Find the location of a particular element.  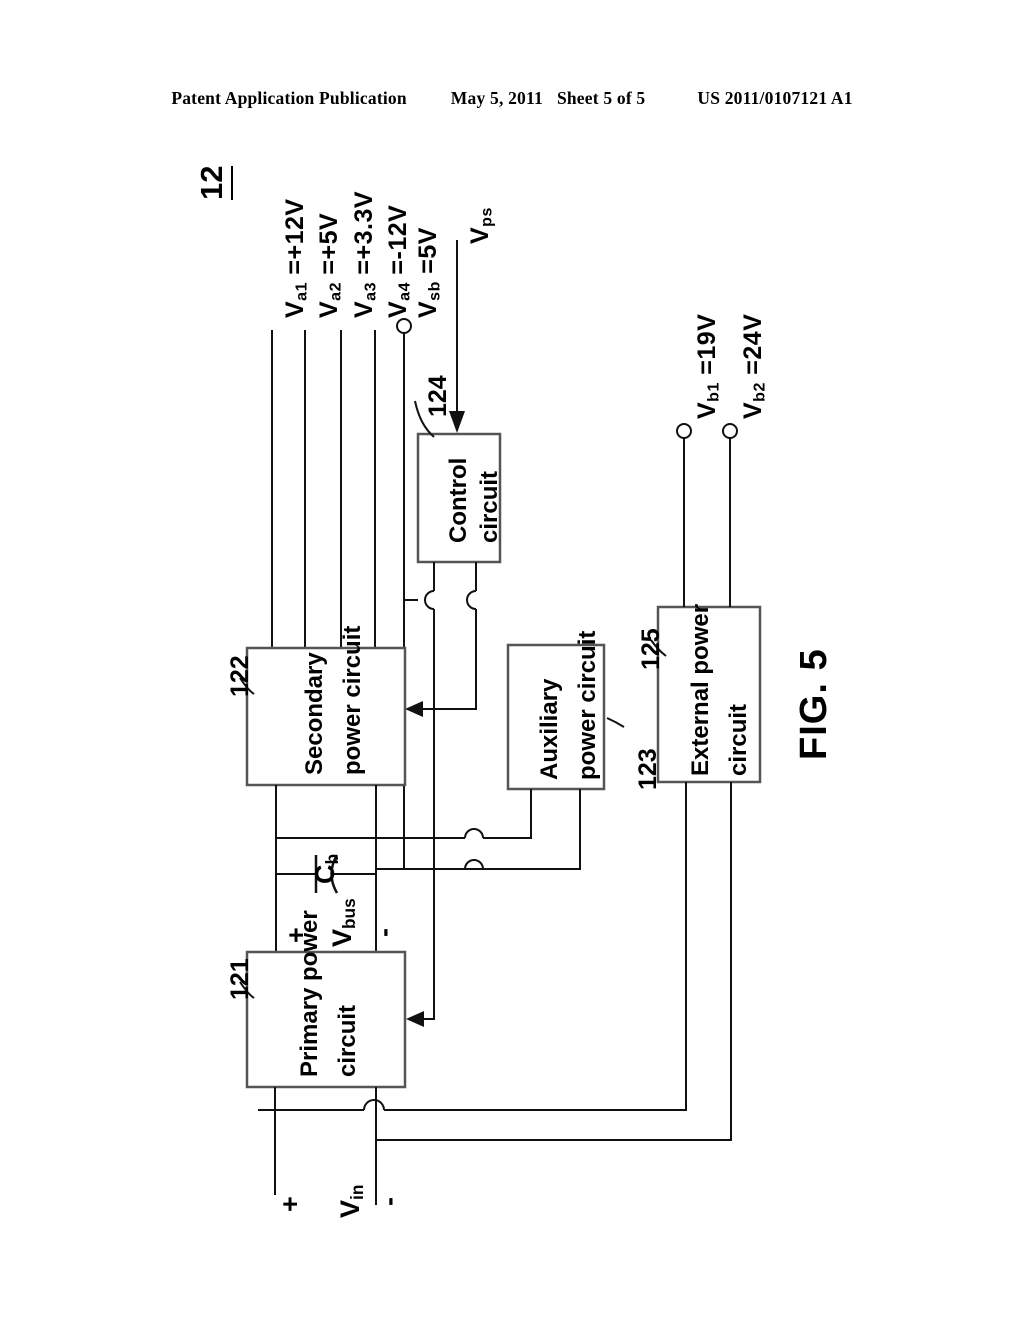

assembly-reference-12: 12 is located at coordinates (213, 182).